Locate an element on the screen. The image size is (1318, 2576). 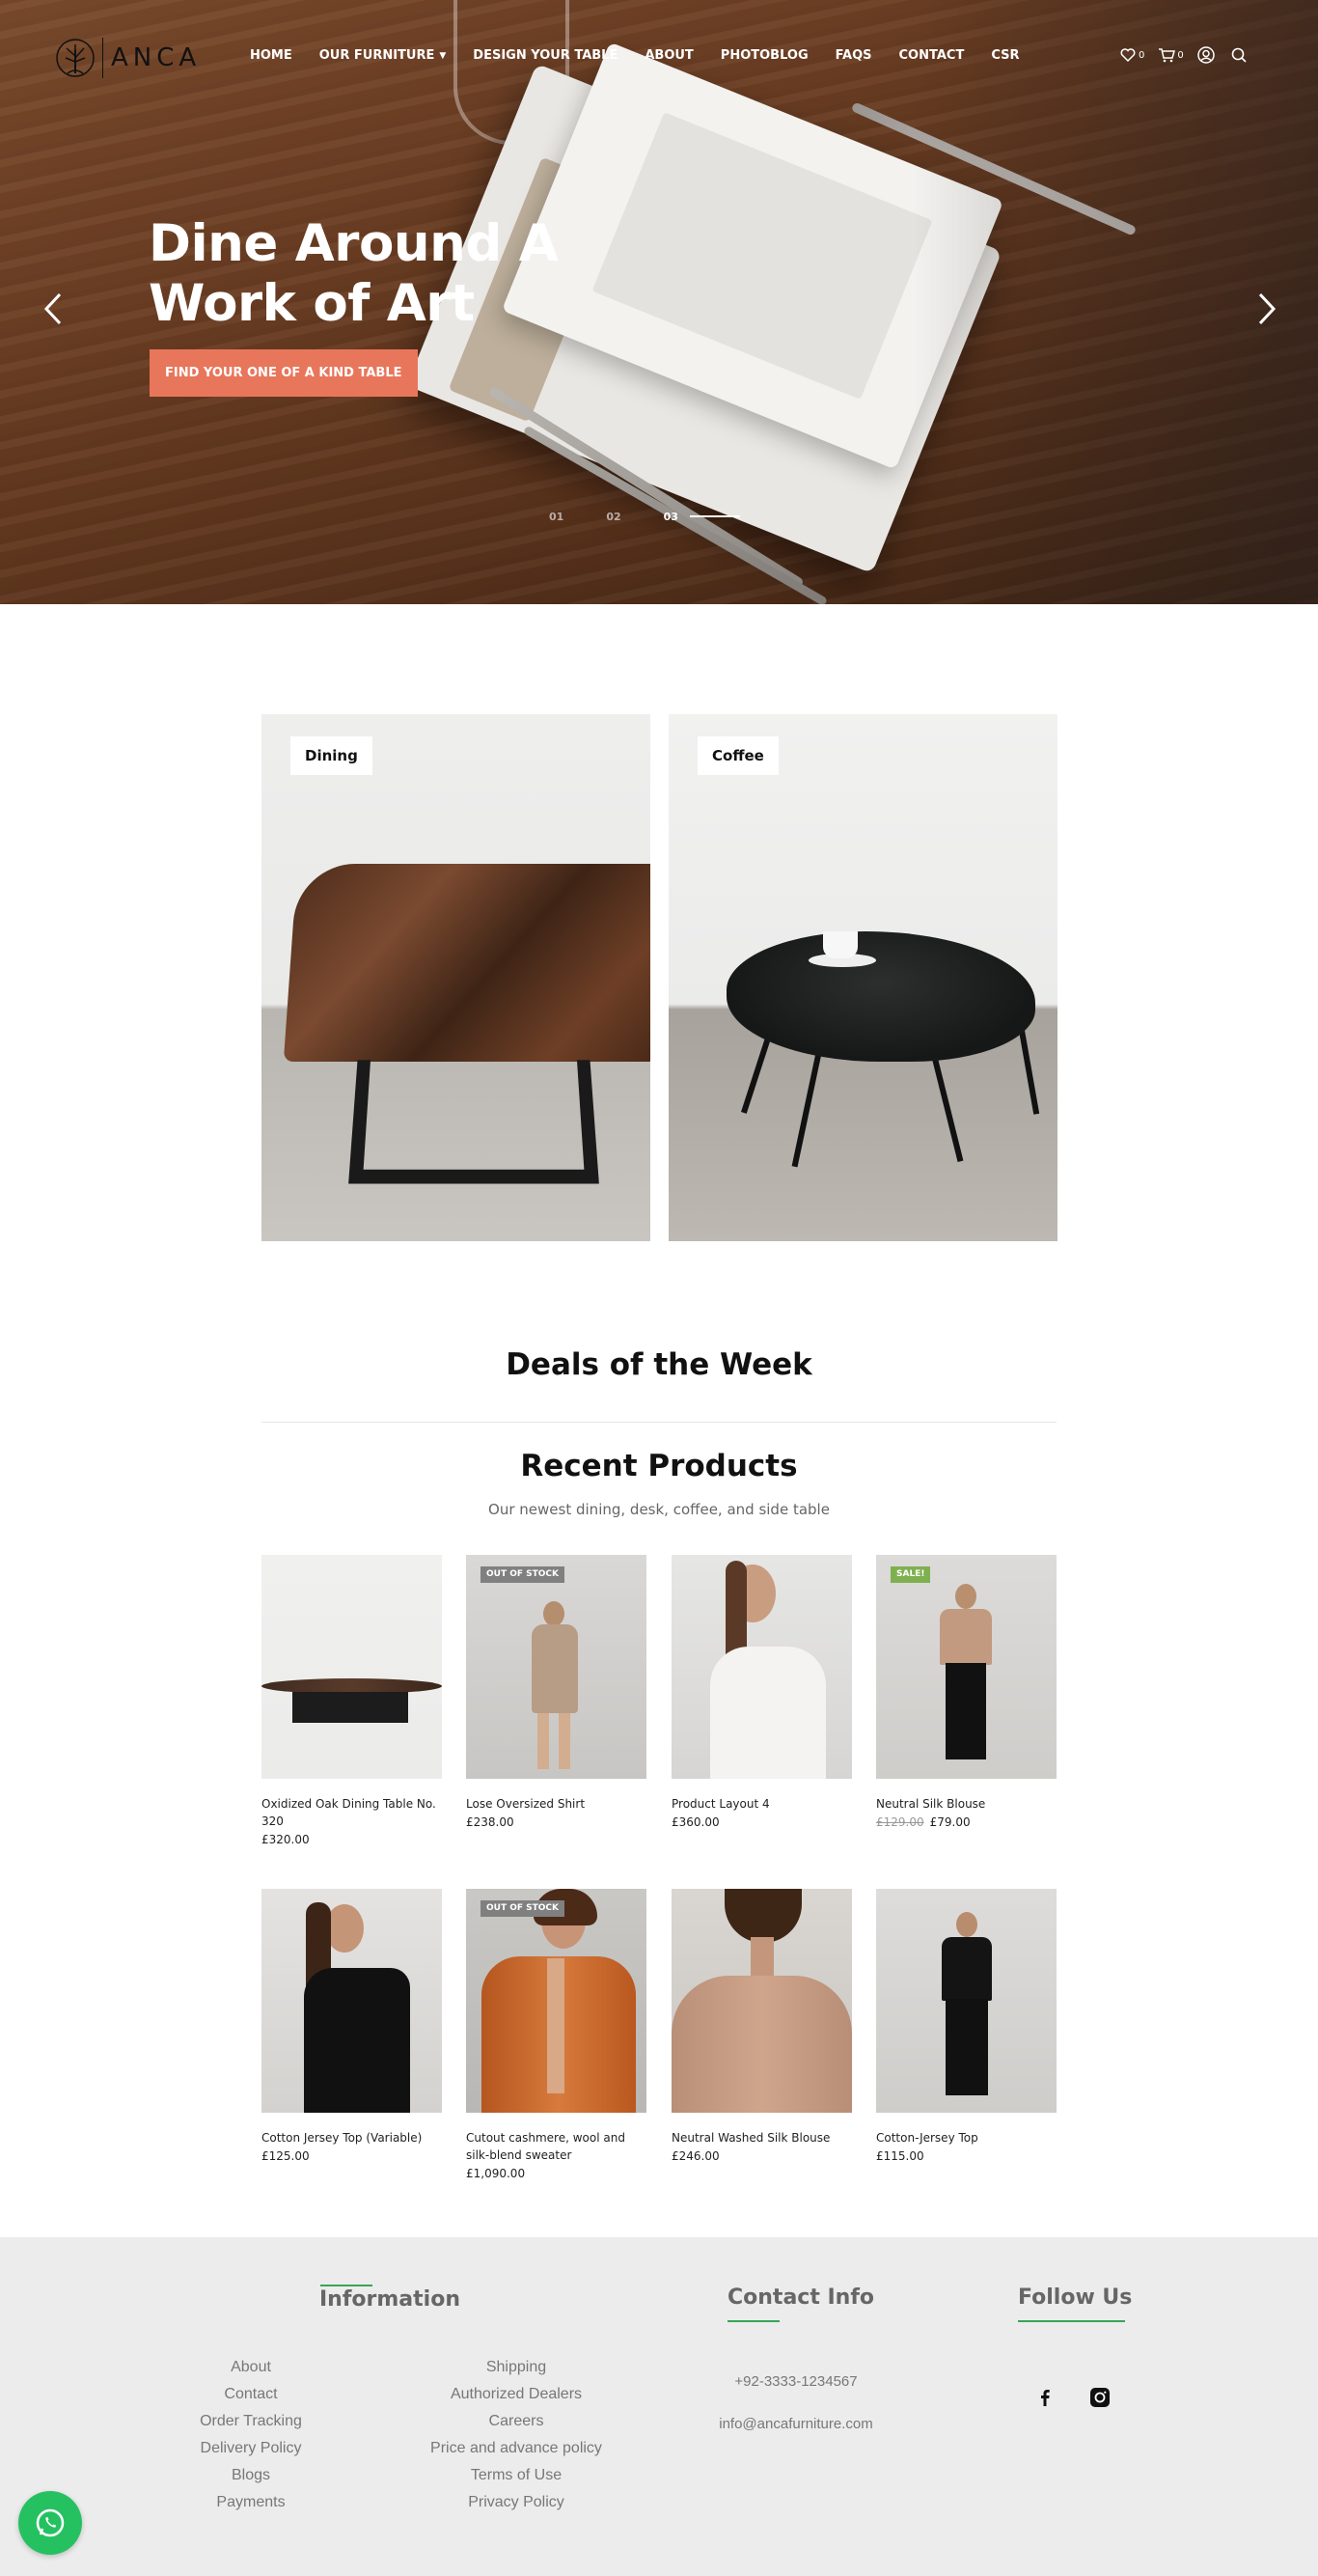
footer-link-payments: Payments is located at coordinates (250, 2502).